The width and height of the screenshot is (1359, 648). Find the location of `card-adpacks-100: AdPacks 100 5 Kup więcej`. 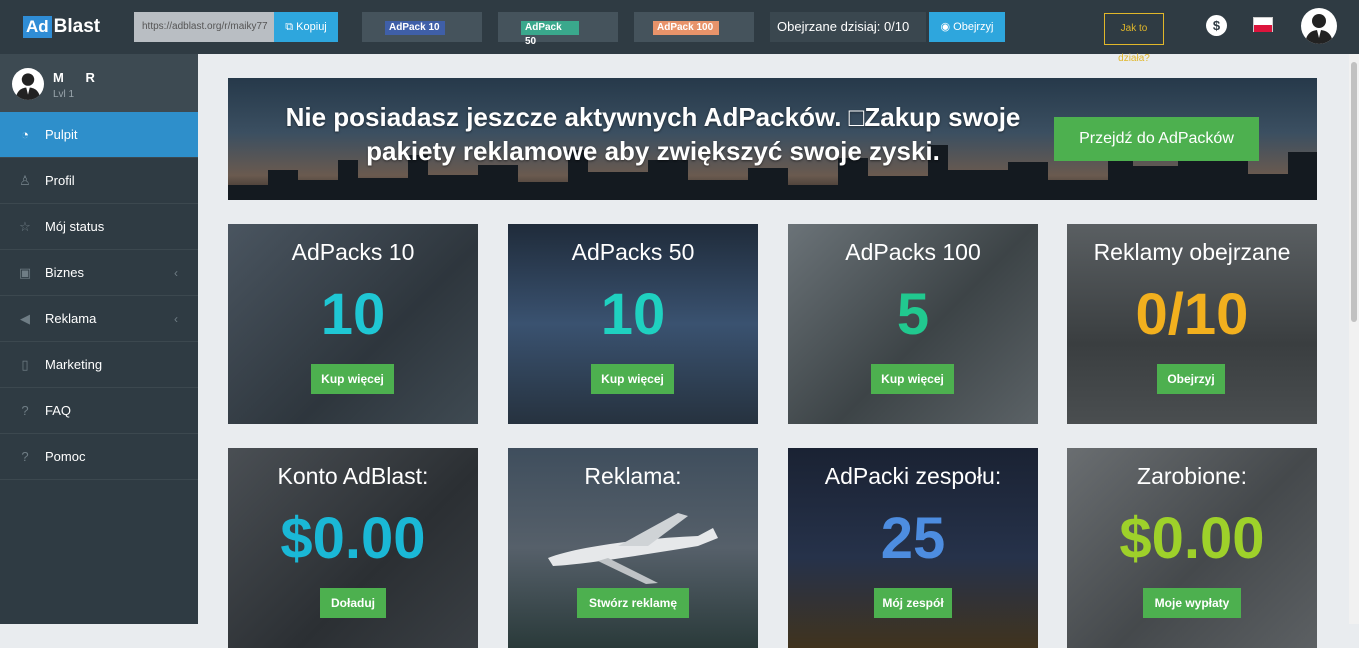

card-adpacks-100: AdPacks 100 5 Kup więcej is located at coordinates (913, 324).